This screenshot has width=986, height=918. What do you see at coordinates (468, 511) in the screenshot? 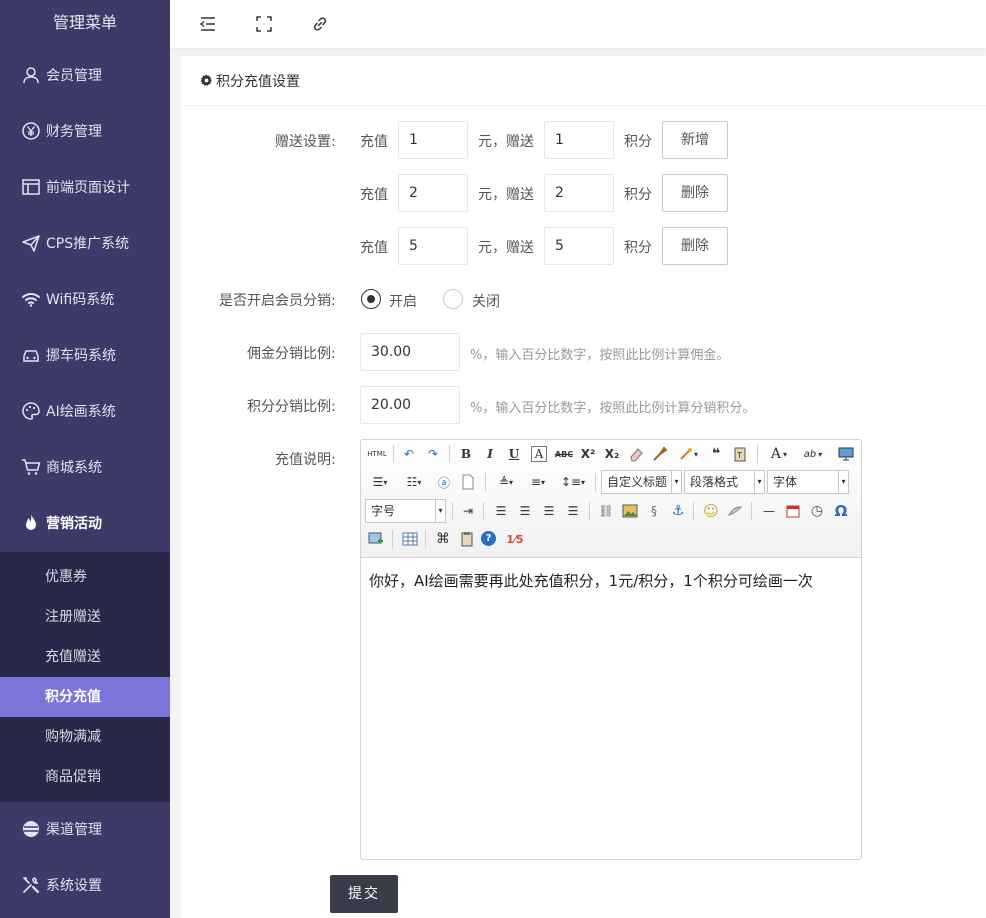
I see `indent-icon: ⇥` at bounding box center [468, 511].